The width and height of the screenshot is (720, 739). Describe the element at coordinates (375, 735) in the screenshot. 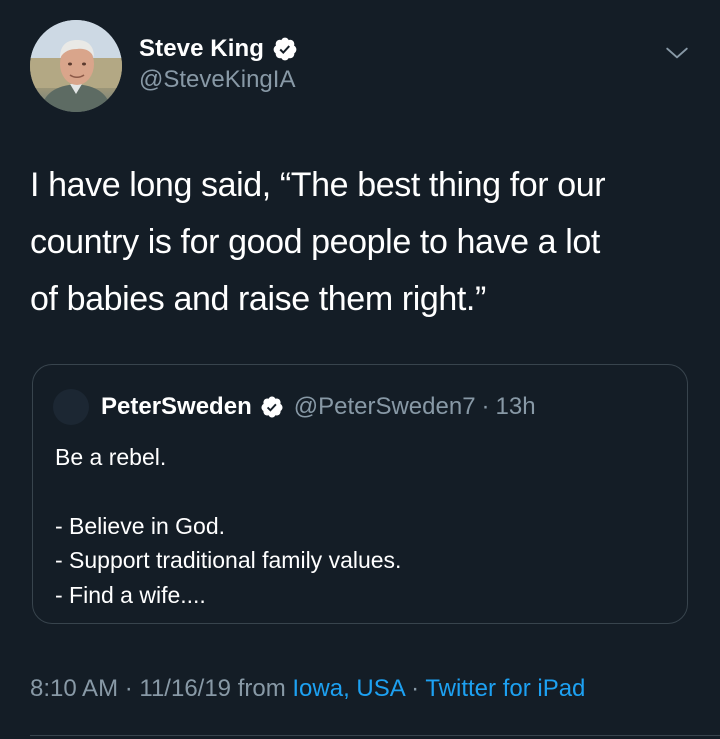

I see `divider` at that location.